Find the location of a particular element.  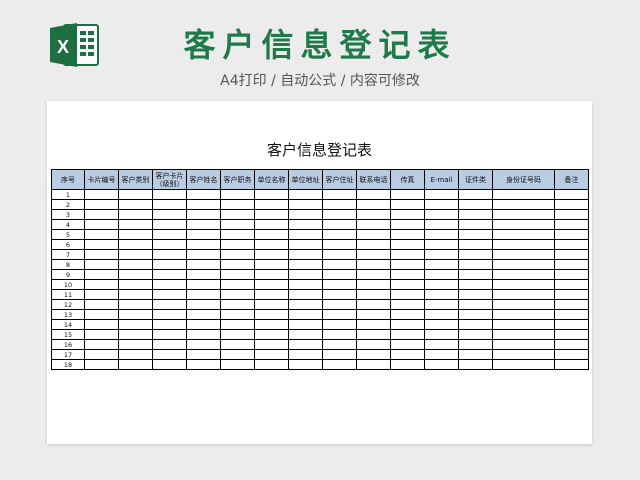

row-number-cell: 3 is located at coordinates (68, 214).